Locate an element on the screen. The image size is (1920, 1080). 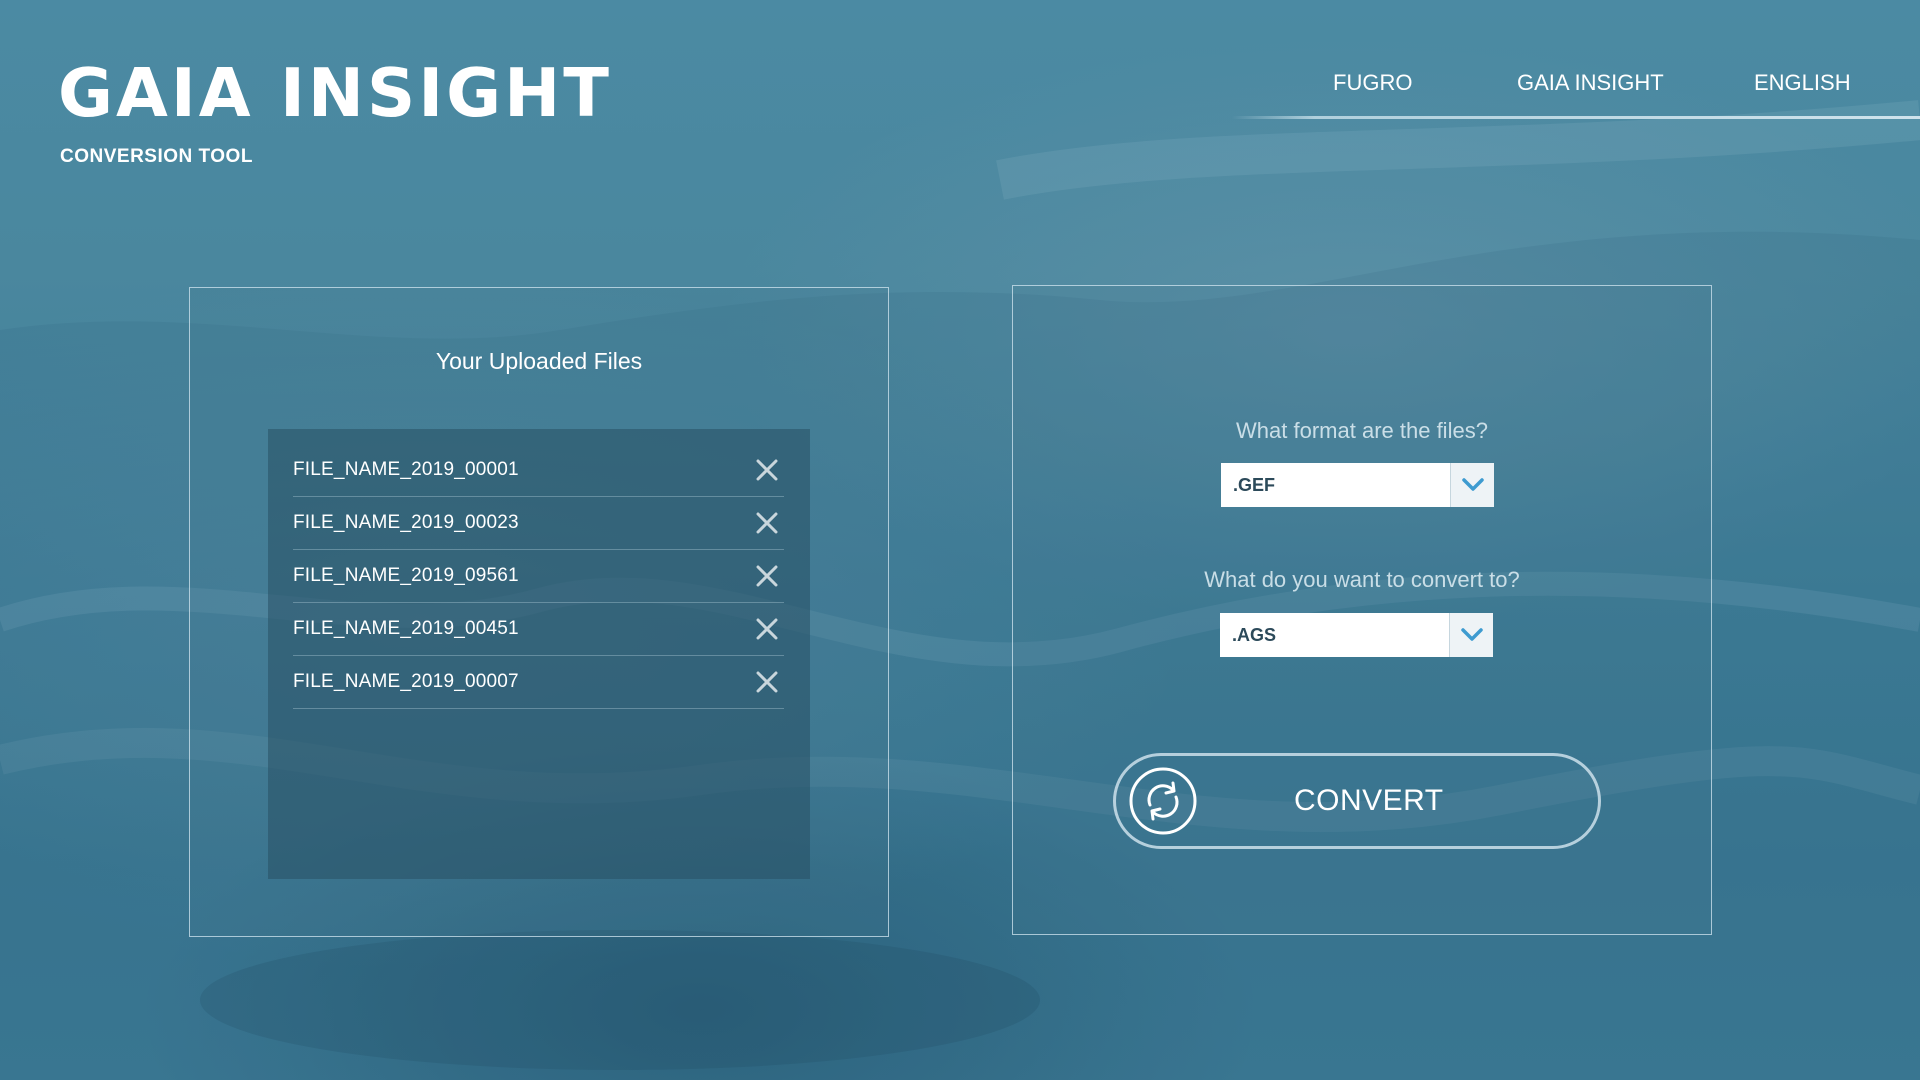
nav-underline is located at coordinates (1576, 117).